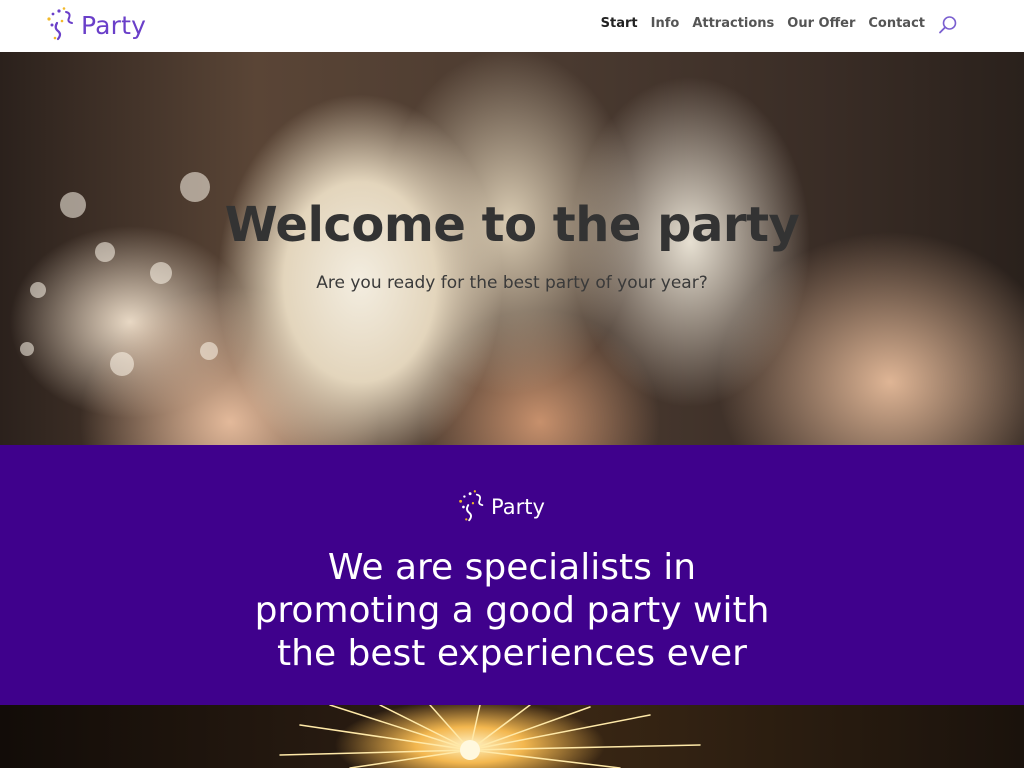 Image resolution: width=1024 pixels, height=768 pixels. Describe the element at coordinates (518, 507) in the screenshot. I see `band-logo-text: Party` at that location.